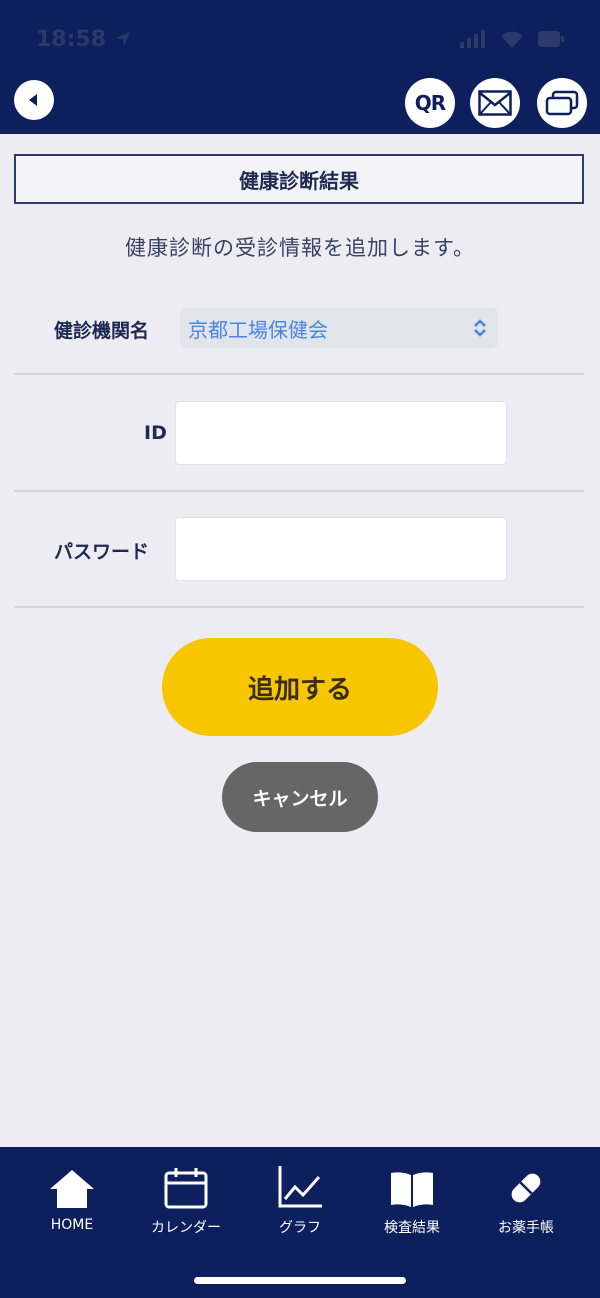 The width and height of the screenshot is (600, 1298). I want to click on tab-calendar: カレンダー, so click(186, 1201).